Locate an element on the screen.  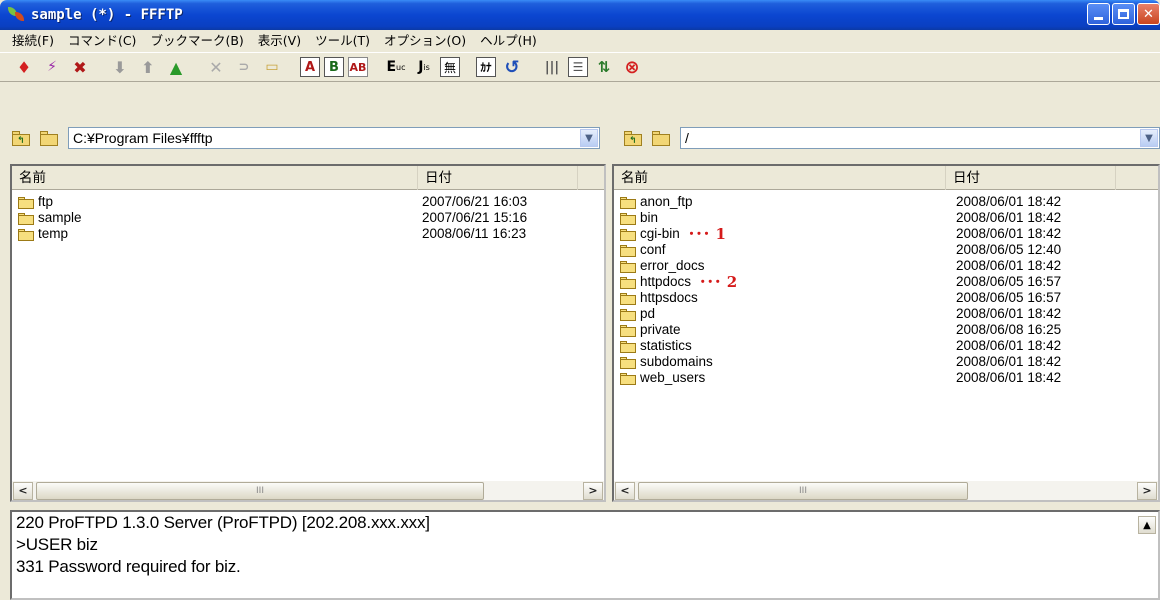
remote-path: / is located at coordinates (910, 138).